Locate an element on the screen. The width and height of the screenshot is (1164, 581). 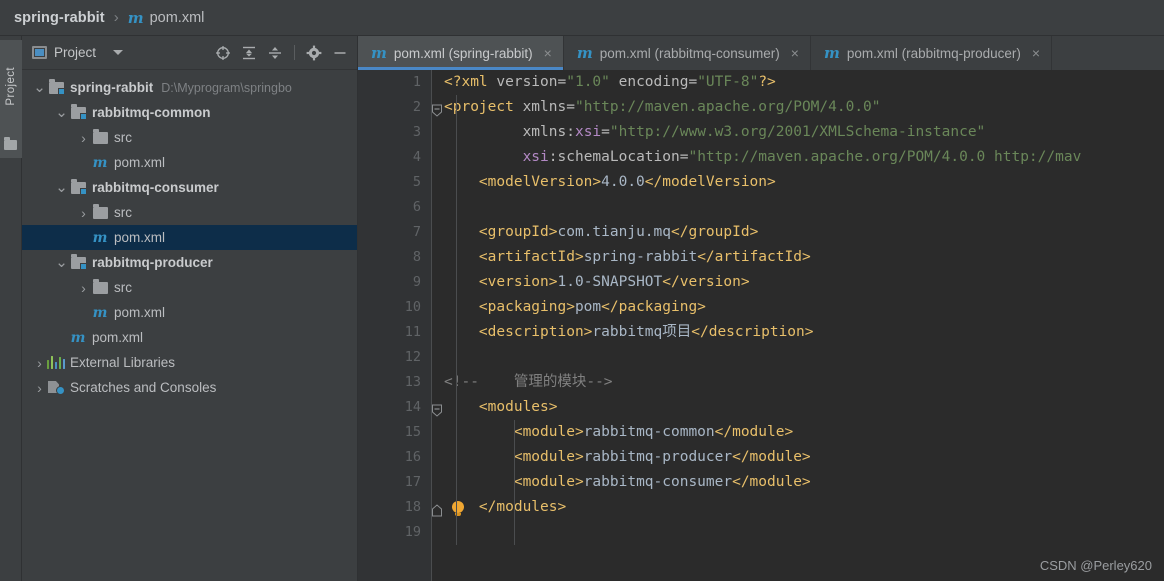
select-opened-file-icon is located at coordinates (223, 53).